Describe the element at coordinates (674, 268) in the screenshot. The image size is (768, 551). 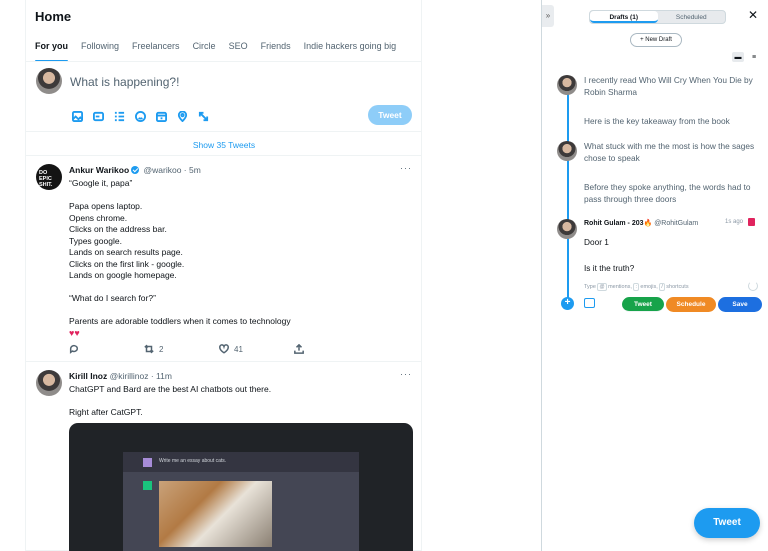
I see `editor-line: Is it the truth?` at that location.